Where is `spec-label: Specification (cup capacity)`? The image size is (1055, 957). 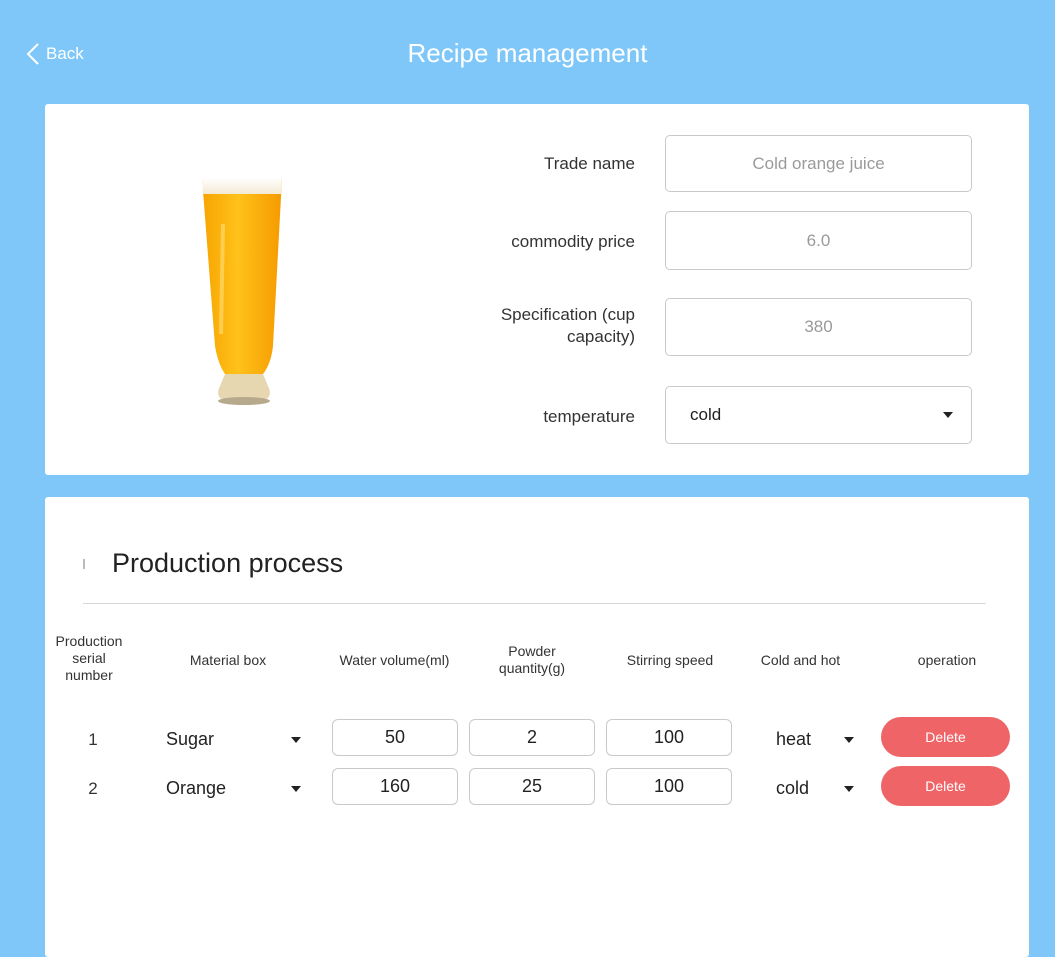 spec-label: Specification (cup capacity) is located at coordinates (568, 326).